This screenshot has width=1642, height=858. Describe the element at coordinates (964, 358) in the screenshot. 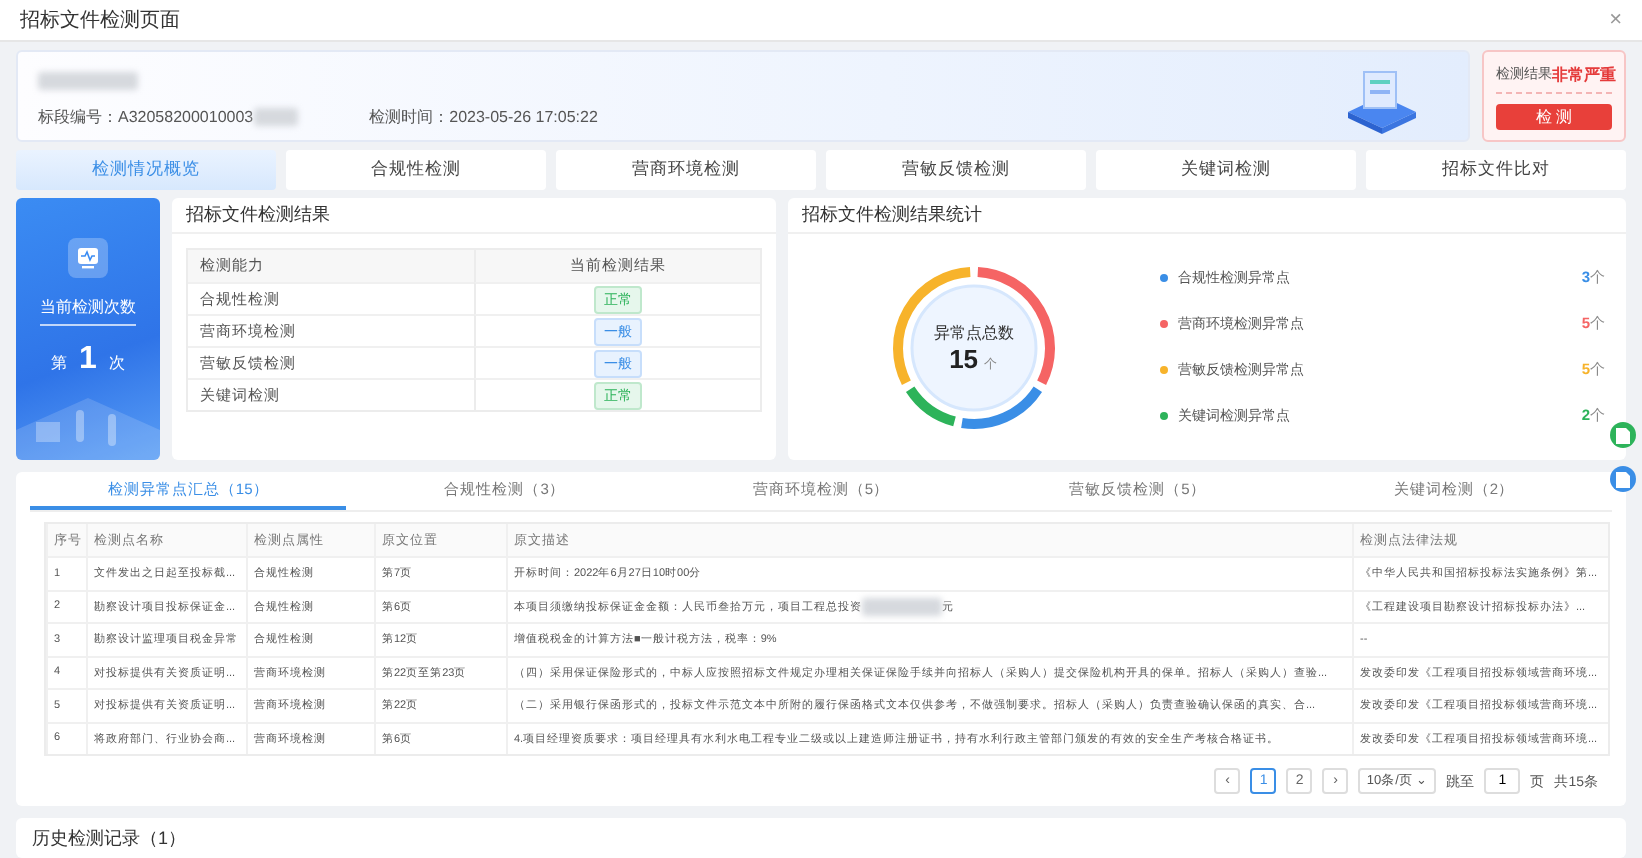

I see `total-value: 15` at that location.